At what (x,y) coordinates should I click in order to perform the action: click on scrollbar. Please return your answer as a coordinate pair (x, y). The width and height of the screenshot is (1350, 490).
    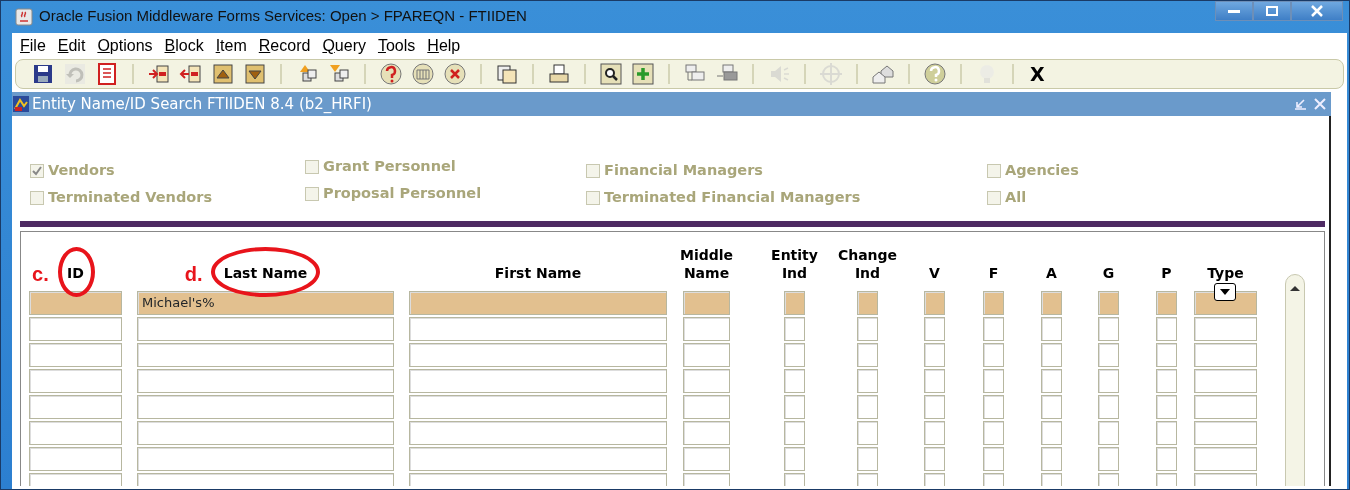
    Looking at the image, I should click on (1295, 379).